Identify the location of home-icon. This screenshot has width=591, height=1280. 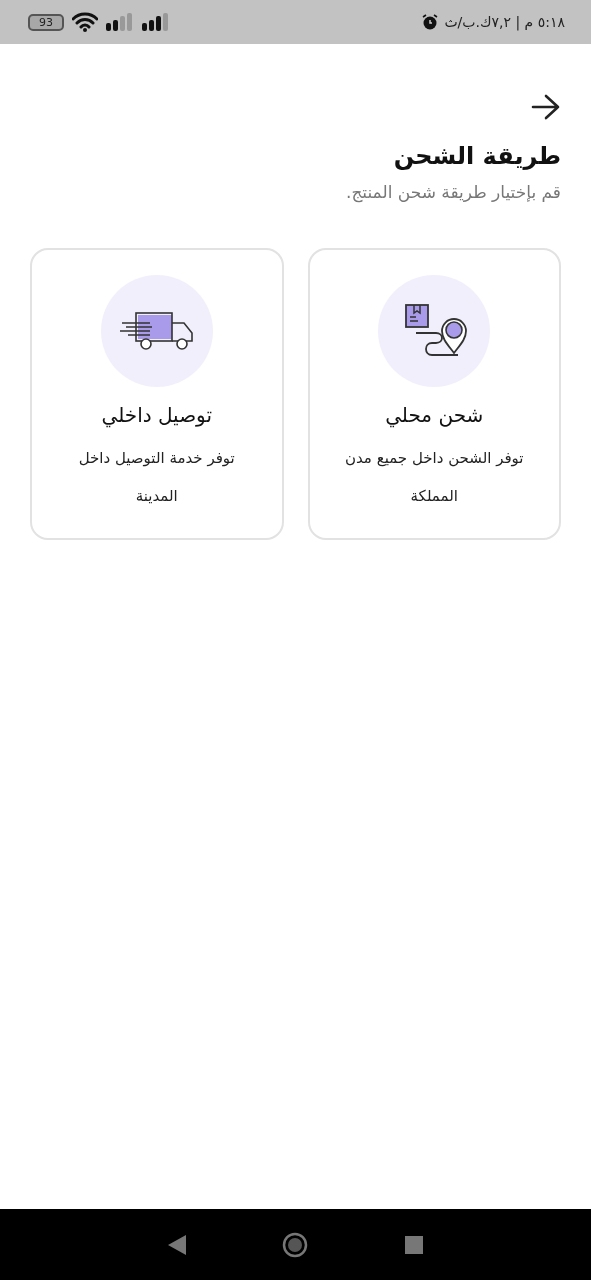
(295, 1244).